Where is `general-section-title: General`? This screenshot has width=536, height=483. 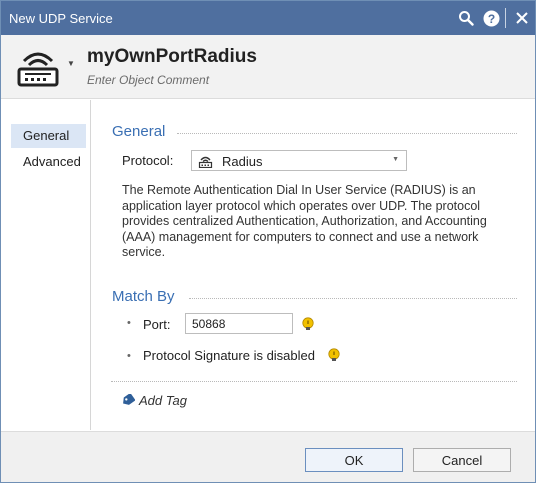
general-section-title: General is located at coordinates (139, 131).